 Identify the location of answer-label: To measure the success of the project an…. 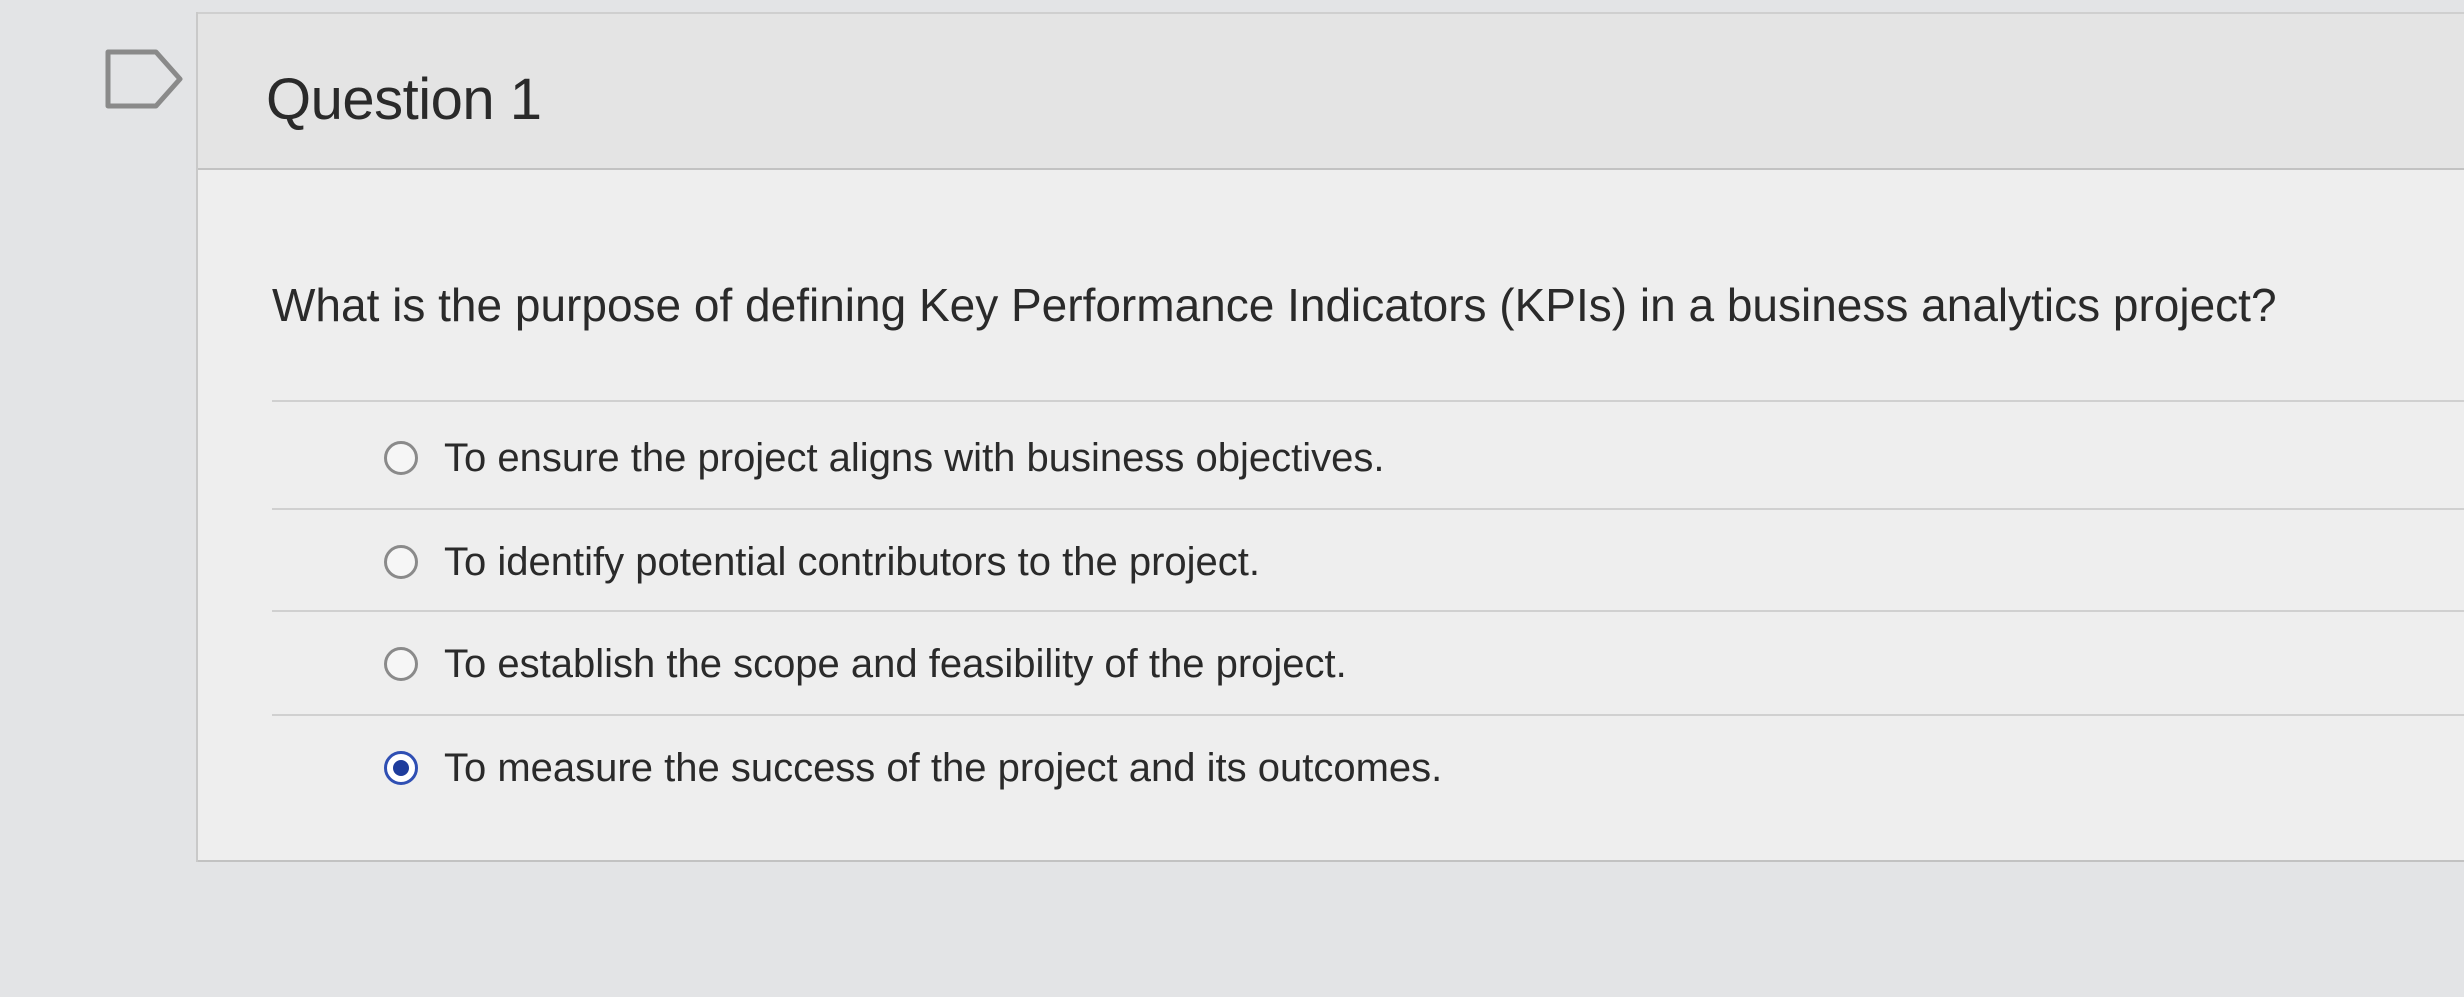
(943, 767).